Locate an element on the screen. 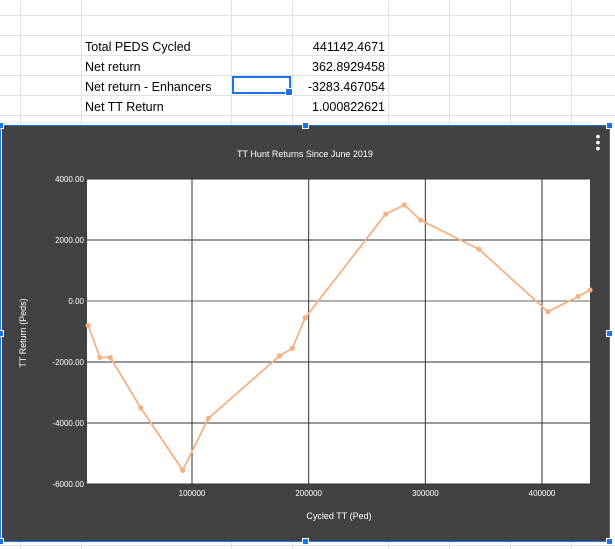  cell-value-net-tt-return: 1.000822621 is located at coordinates (325, 107).